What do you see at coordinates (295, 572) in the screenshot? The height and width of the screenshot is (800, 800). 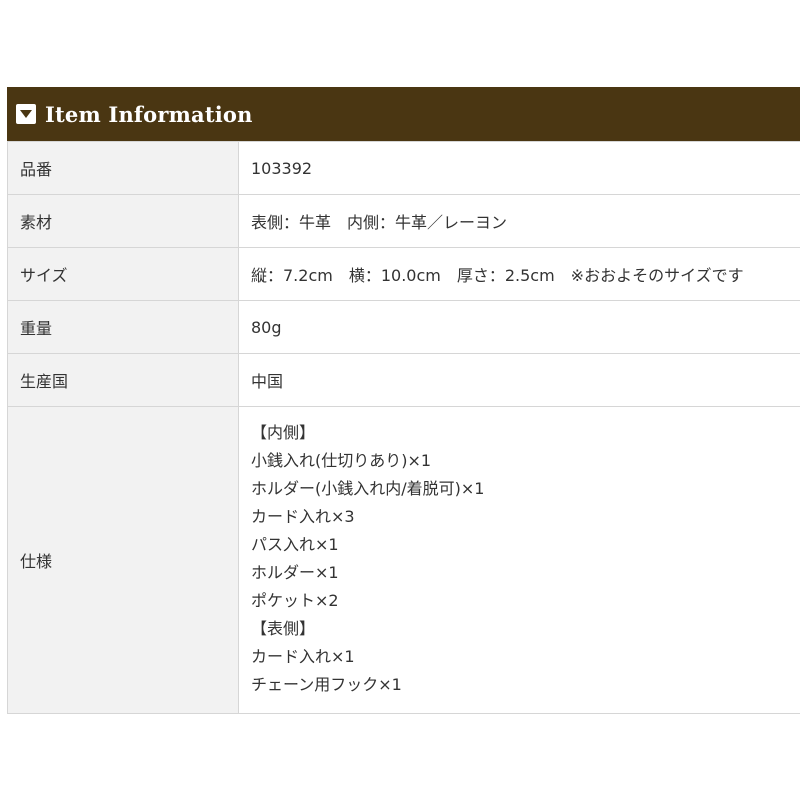 I see `spec-line: ホルダー×1` at bounding box center [295, 572].